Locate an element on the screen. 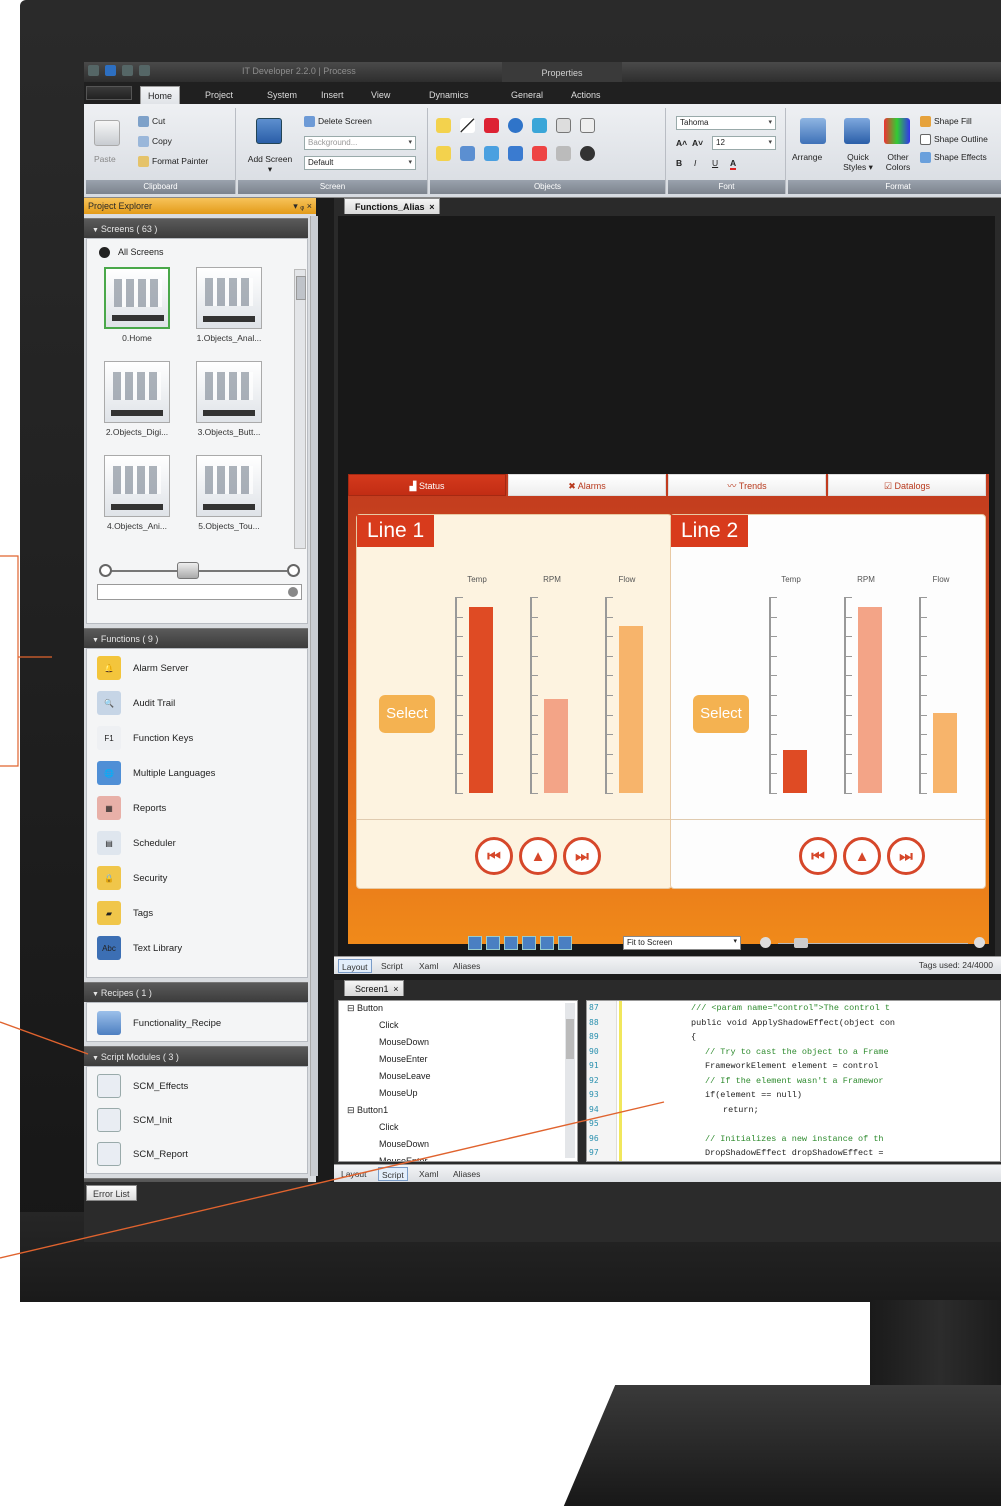  shape-fill-button: Shape Fill is located at coordinates (946, 122).